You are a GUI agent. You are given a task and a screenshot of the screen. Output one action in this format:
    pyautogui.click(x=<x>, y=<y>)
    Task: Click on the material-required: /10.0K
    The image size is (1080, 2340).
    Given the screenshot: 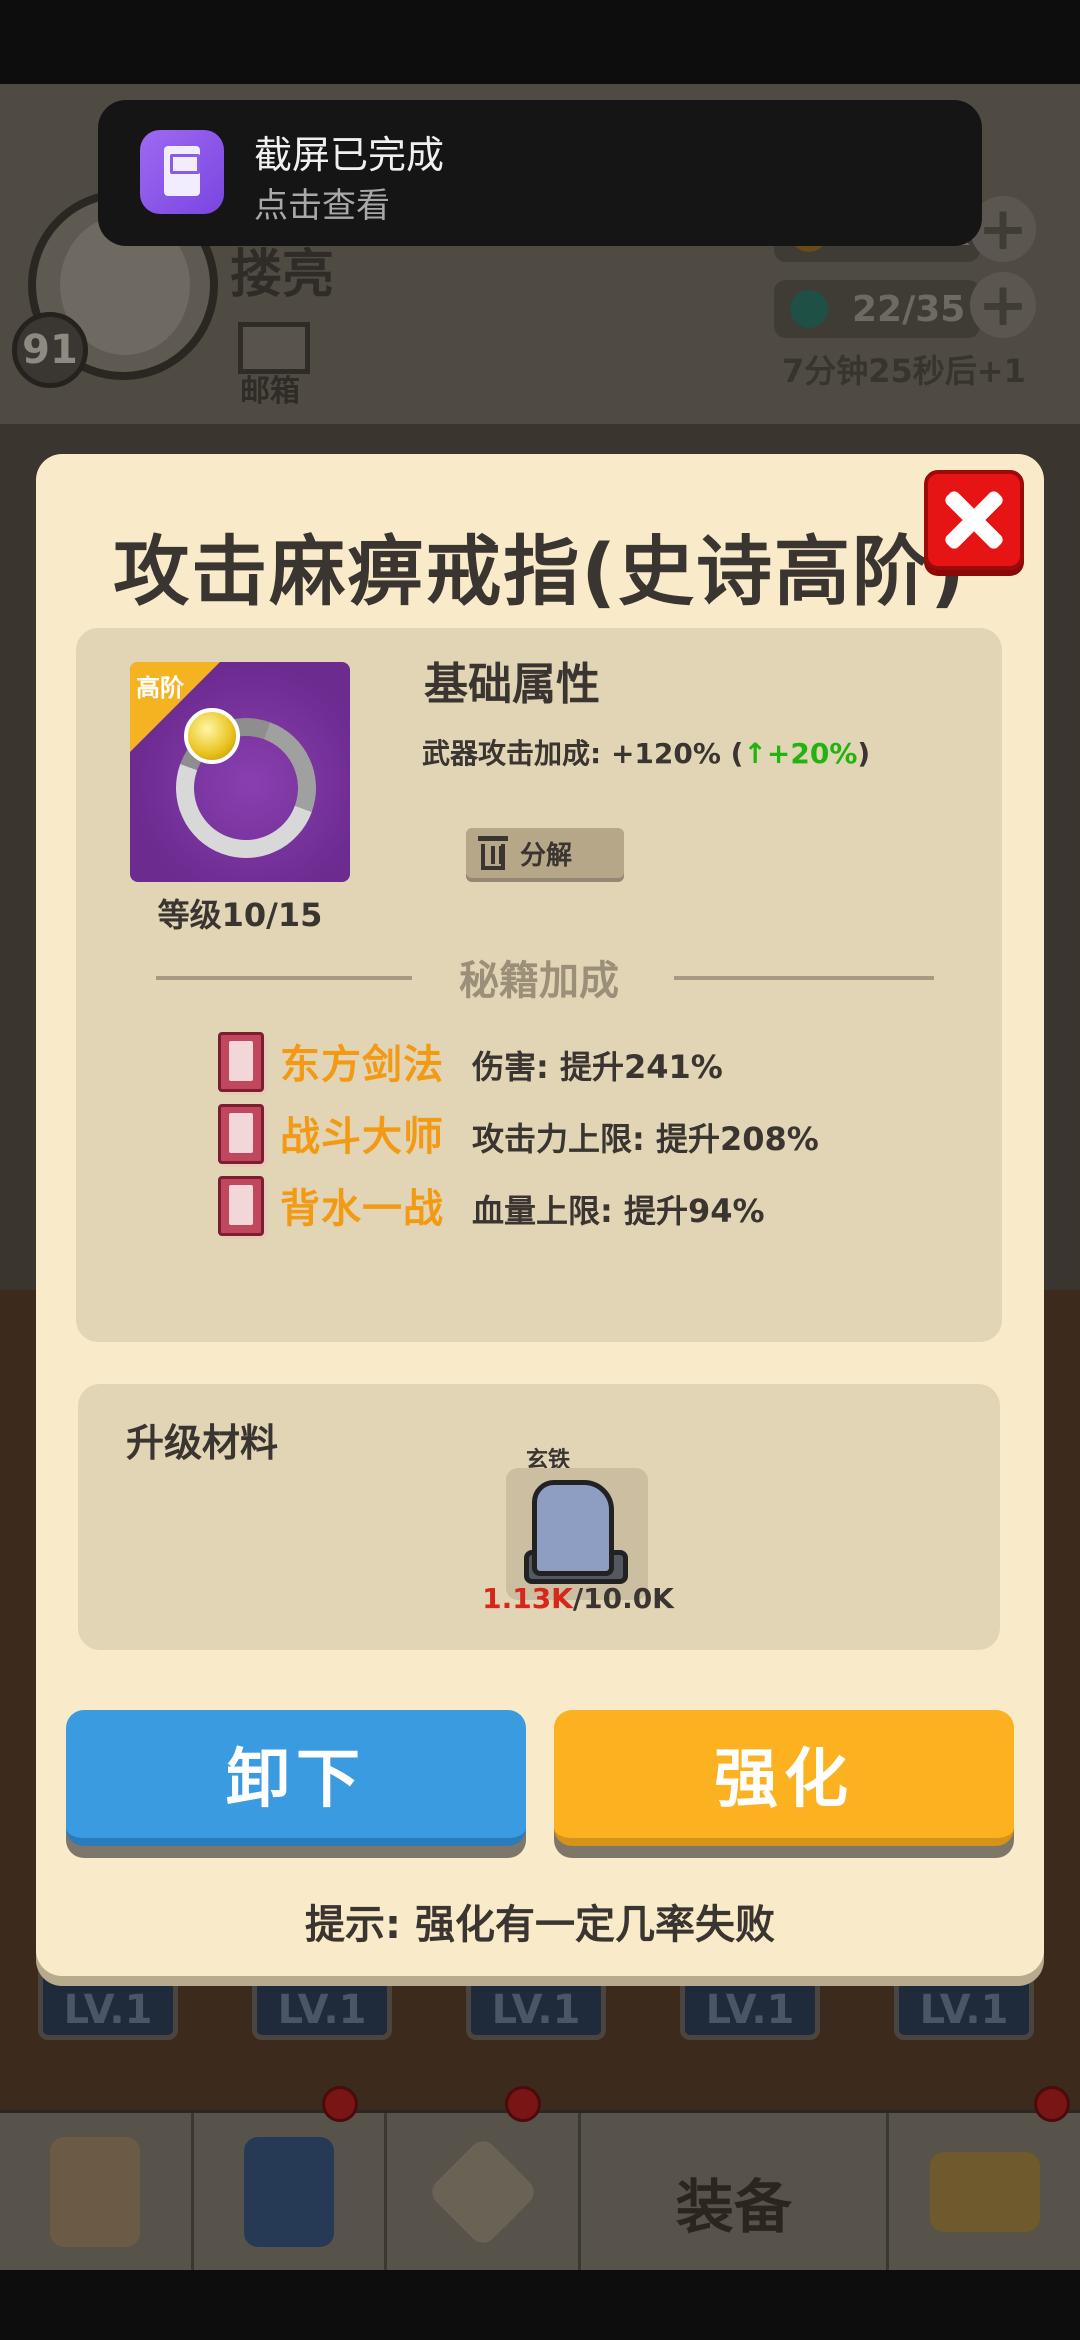 What is the action you would take?
    pyautogui.click(x=623, y=1598)
    